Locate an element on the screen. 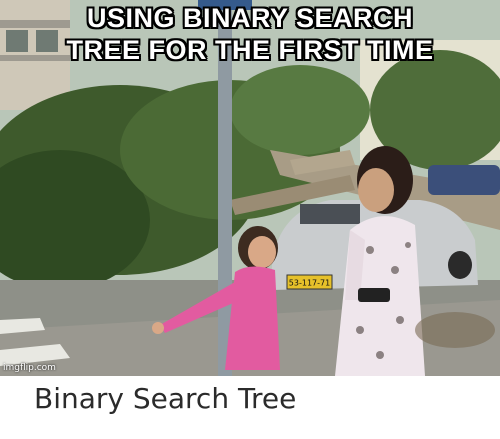  image-caption: Binary Search Tree is located at coordinates (165, 398).